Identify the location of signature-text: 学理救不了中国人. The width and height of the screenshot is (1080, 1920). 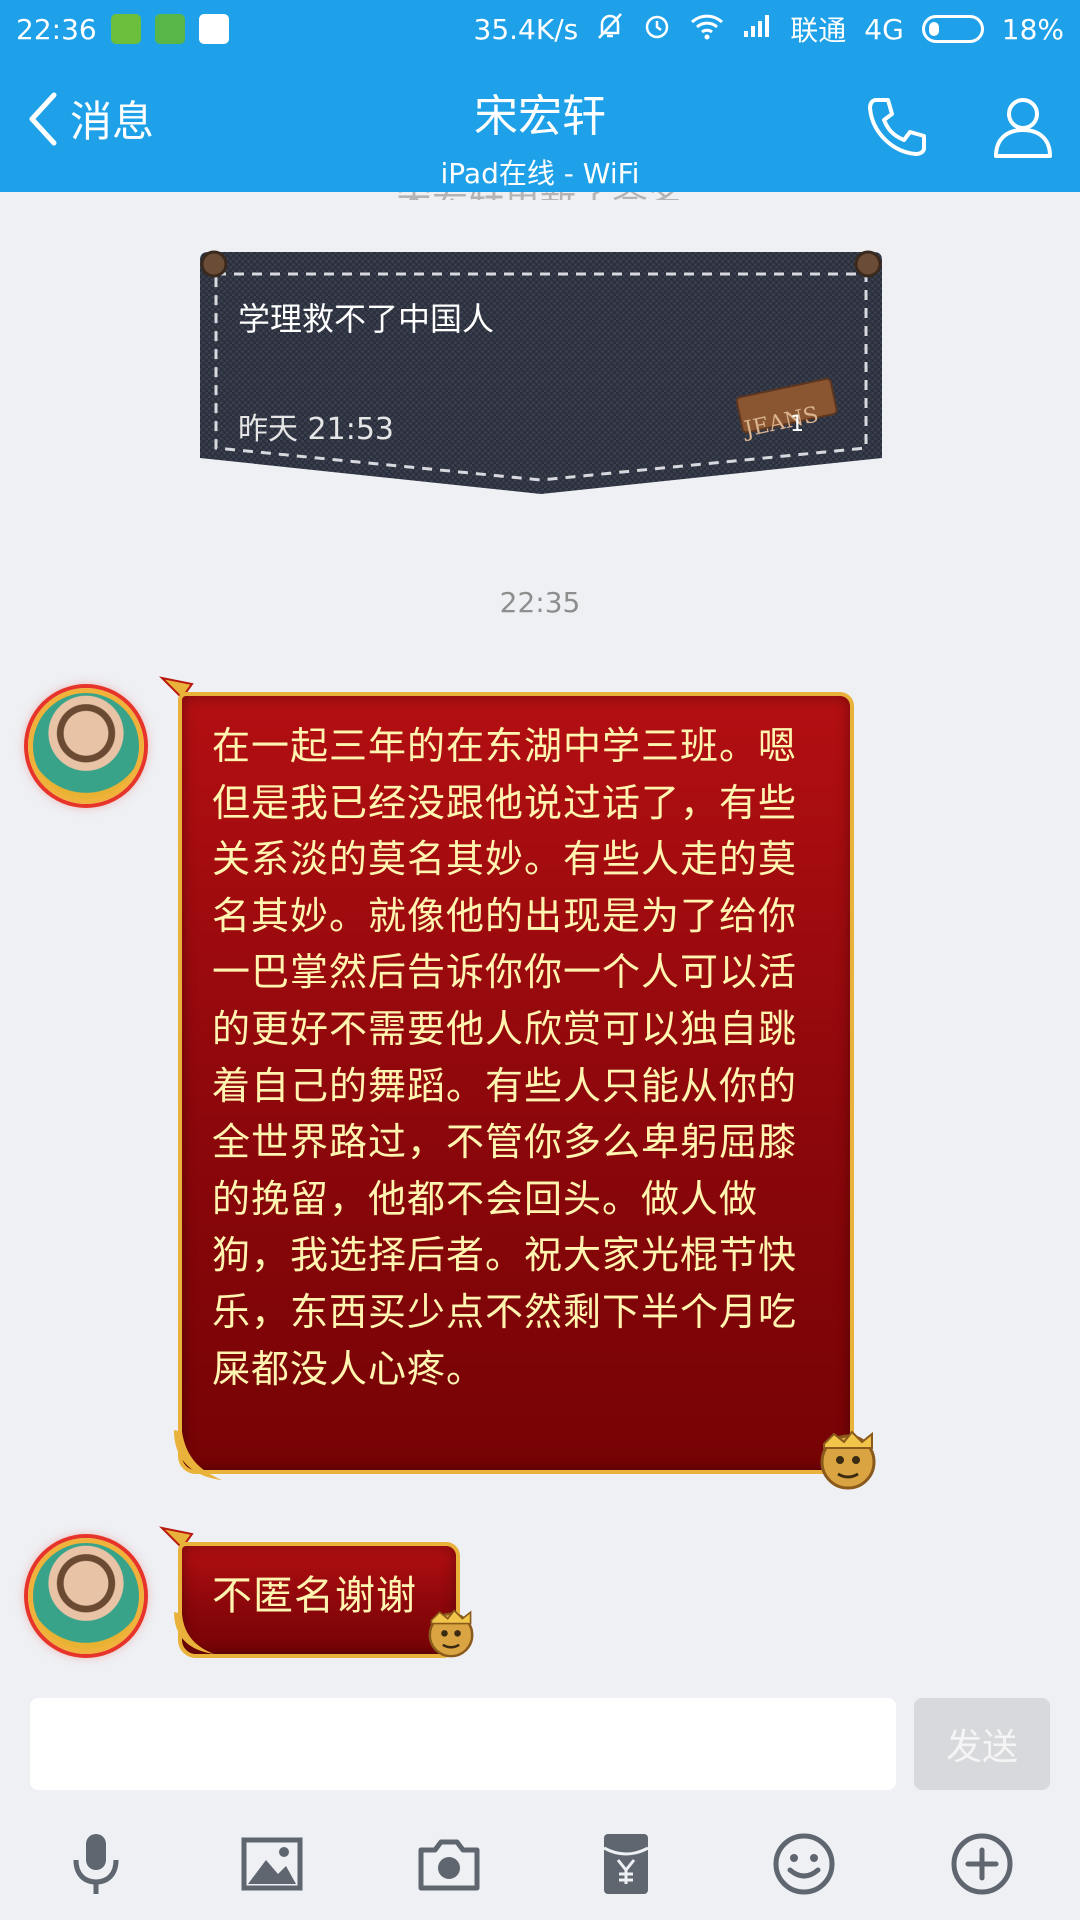
(366, 319).